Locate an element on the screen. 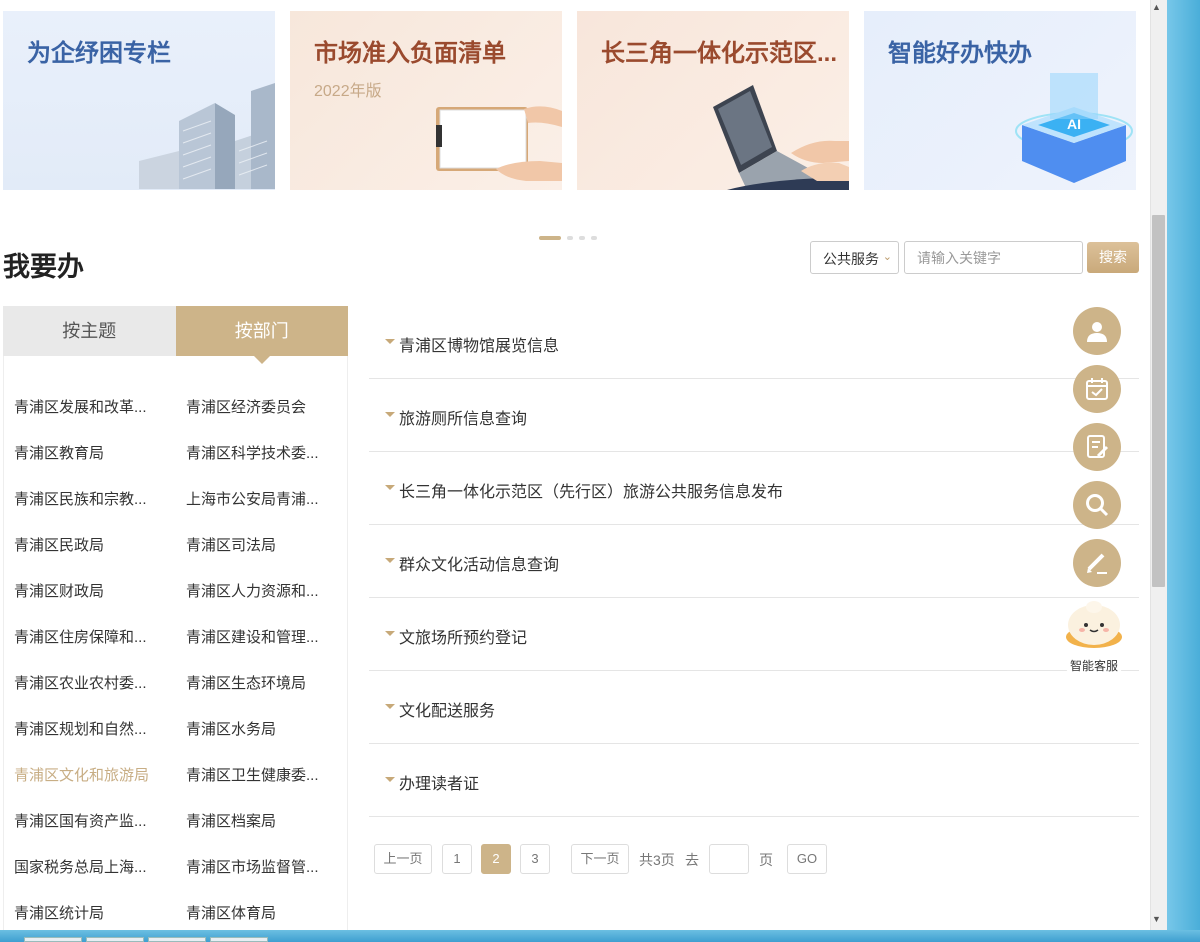 The width and height of the screenshot is (1200, 942). banner-enterprise-relief: 为企纾困专栏 is located at coordinates (139, 100).